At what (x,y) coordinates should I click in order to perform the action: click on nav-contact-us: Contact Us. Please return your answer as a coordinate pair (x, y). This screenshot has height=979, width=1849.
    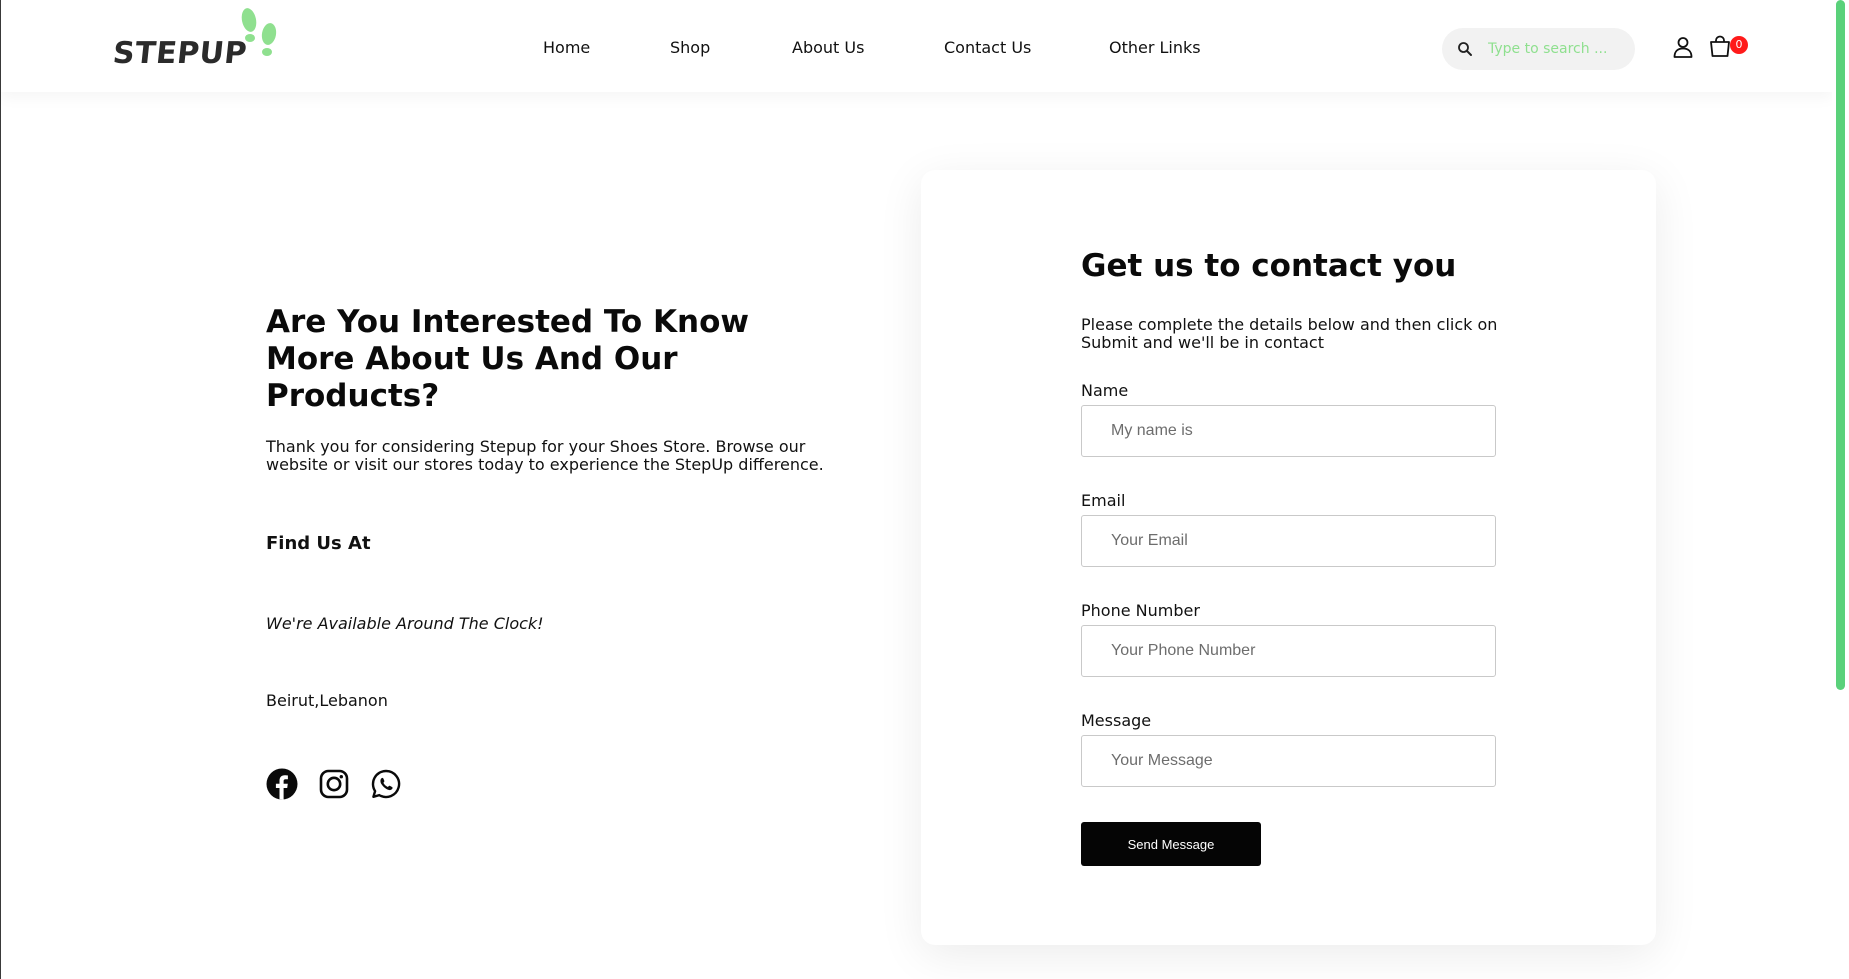
    Looking at the image, I should click on (987, 47).